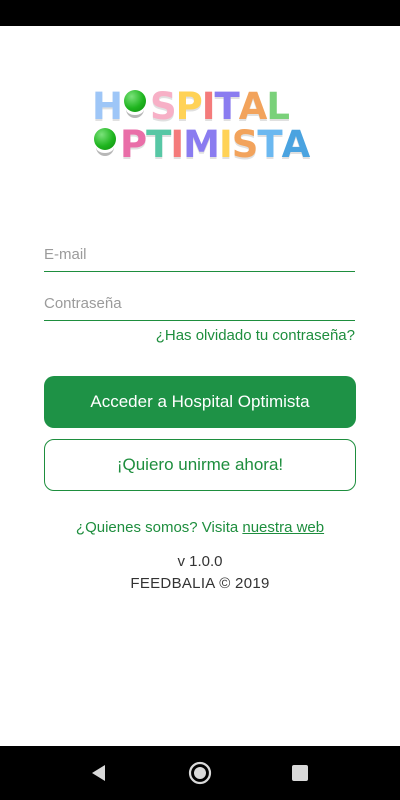  Describe the element at coordinates (159, 527) in the screenshot. I see `about-label: ¿Quienes somos? Visita` at that location.